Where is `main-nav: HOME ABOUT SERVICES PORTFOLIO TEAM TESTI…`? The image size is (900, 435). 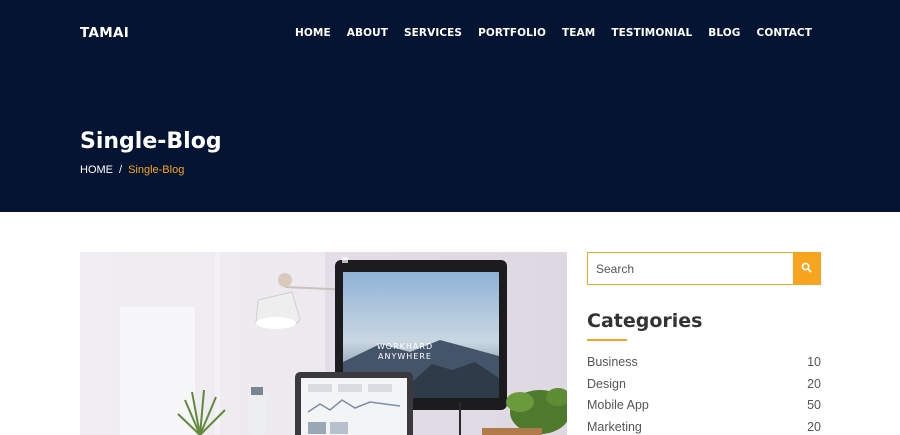
main-nav: HOME ABOUT SERVICES PORTFOLIO TEAM TESTI… is located at coordinates (553, 33).